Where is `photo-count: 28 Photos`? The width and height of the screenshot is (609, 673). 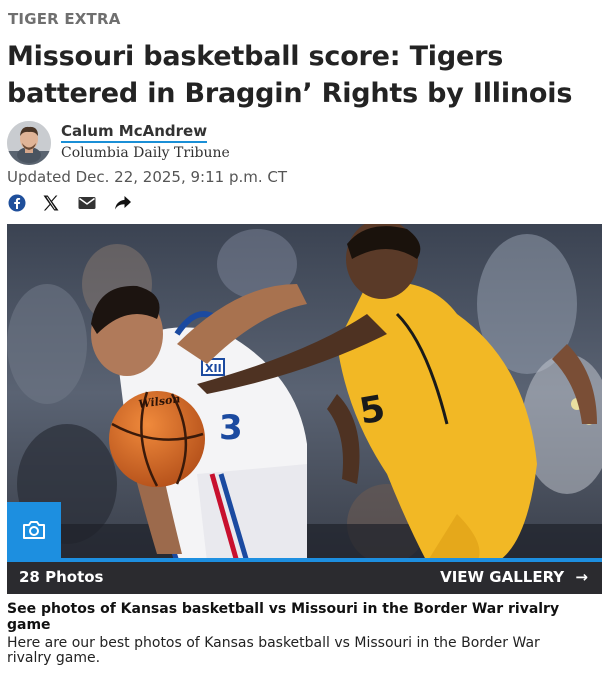
photo-count: 28 Photos is located at coordinates (61, 577).